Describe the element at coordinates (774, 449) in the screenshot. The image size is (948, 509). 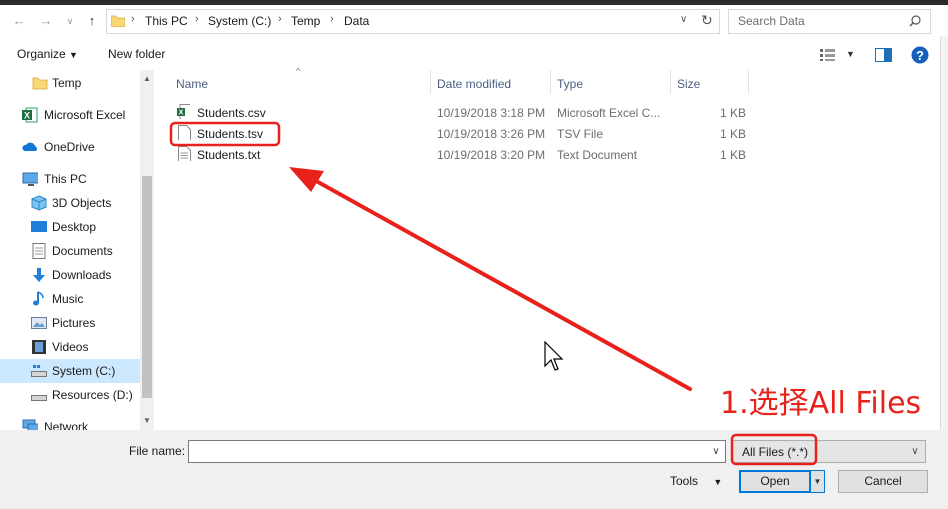
I see `highlight-box-all-files` at that location.